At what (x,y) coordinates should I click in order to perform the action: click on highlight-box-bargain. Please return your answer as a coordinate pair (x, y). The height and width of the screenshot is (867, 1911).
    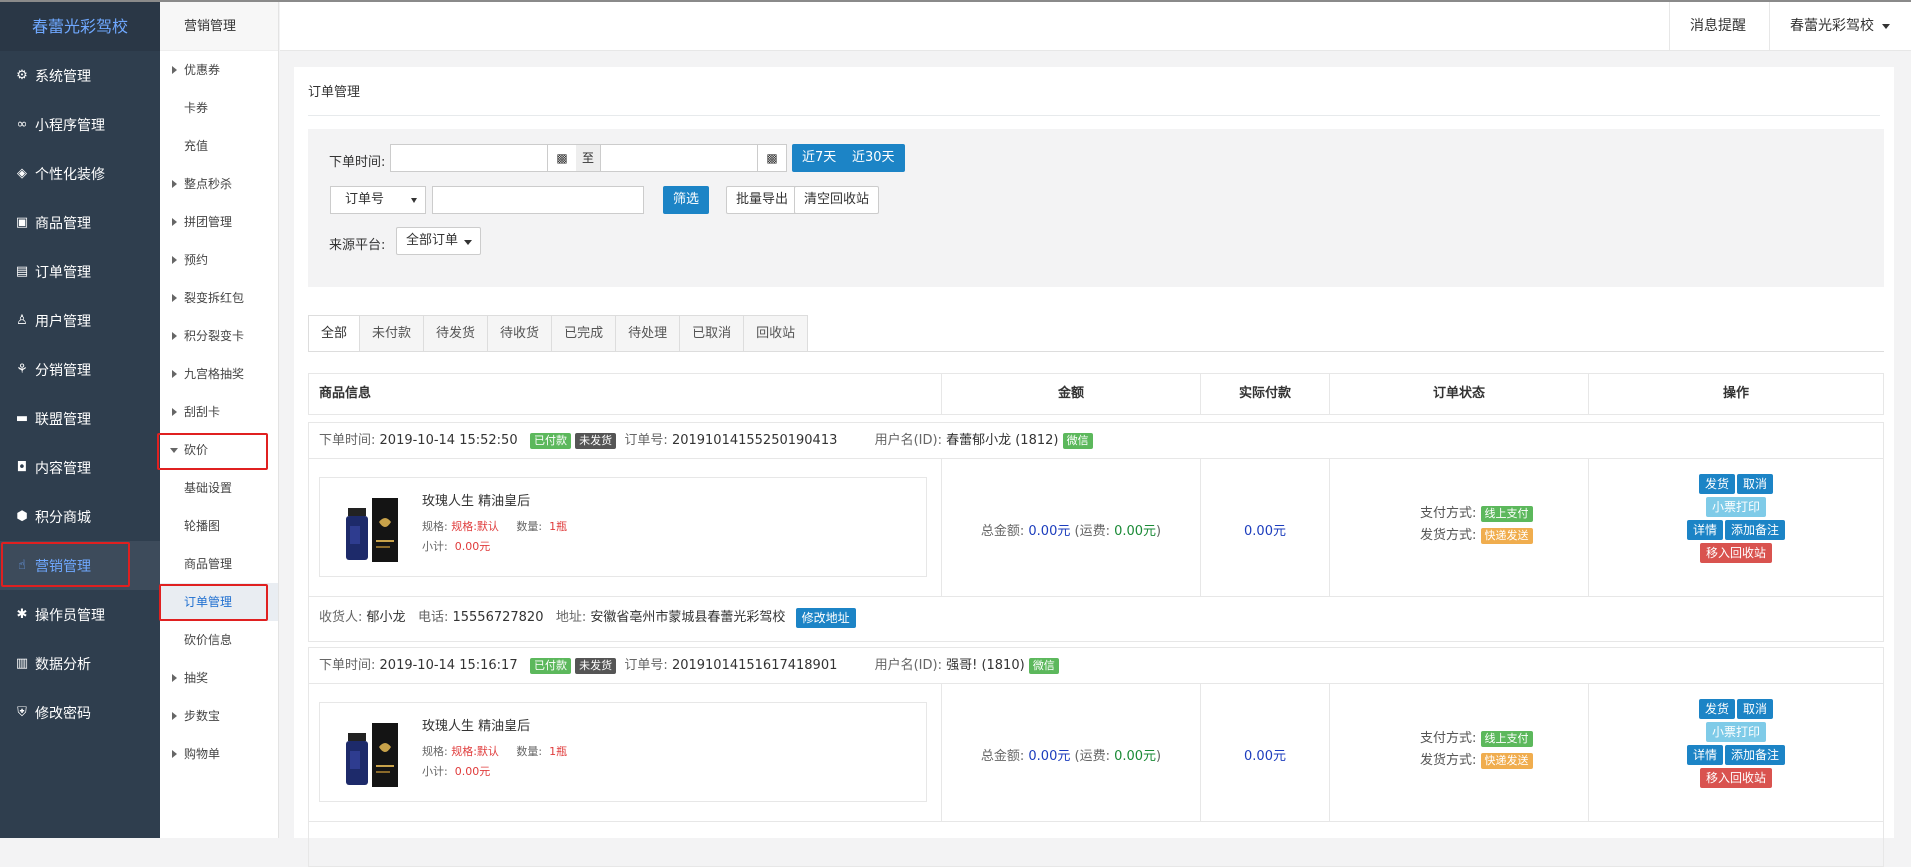
    Looking at the image, I should click on (212, 451).